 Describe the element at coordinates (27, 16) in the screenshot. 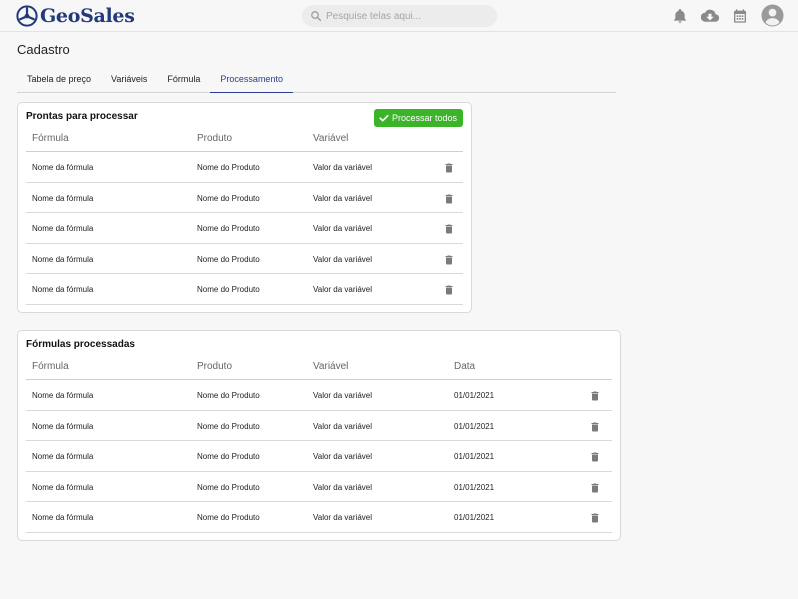

I see `logo-icon` at that location.